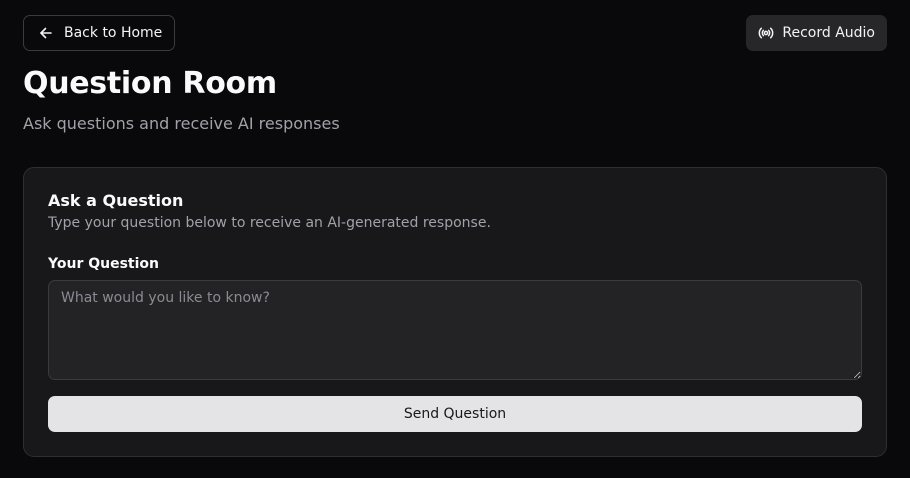 This screenshot has width=910, height=478. I want to click on radio-broadcast-icon, so click(766, 33).